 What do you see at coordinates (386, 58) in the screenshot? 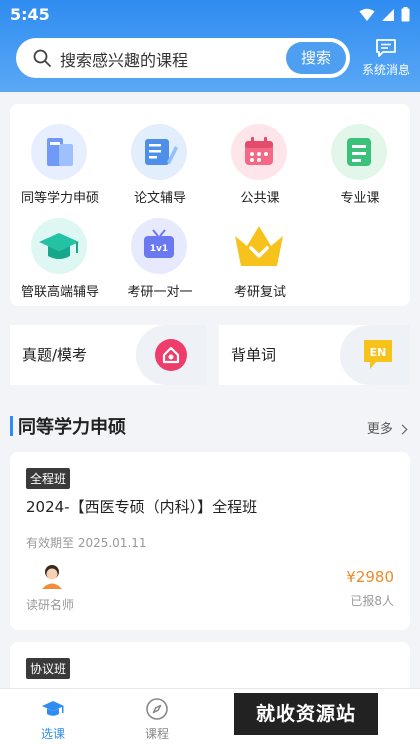
I see `system-message-button: 系统消息` at bounding box center [386, 58].